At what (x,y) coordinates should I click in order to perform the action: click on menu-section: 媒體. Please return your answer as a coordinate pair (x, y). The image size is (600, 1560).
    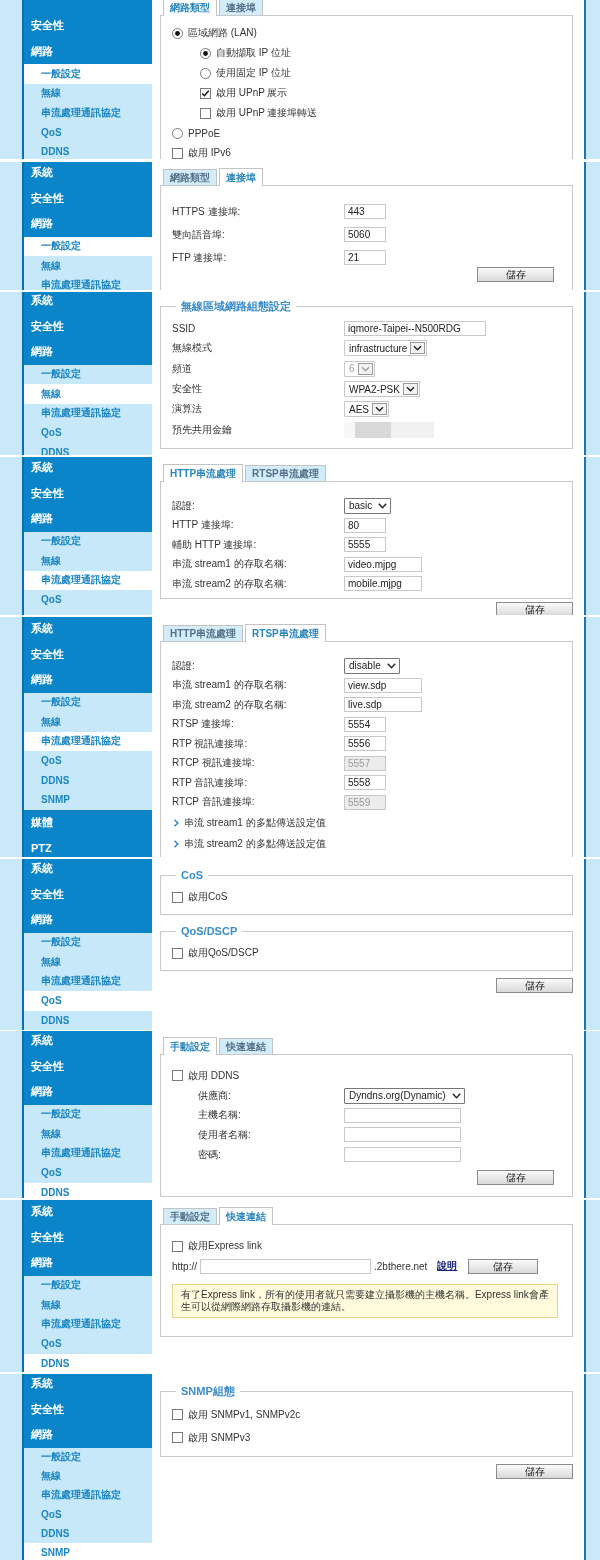
    Looking at the image, I should click on (88, 822).